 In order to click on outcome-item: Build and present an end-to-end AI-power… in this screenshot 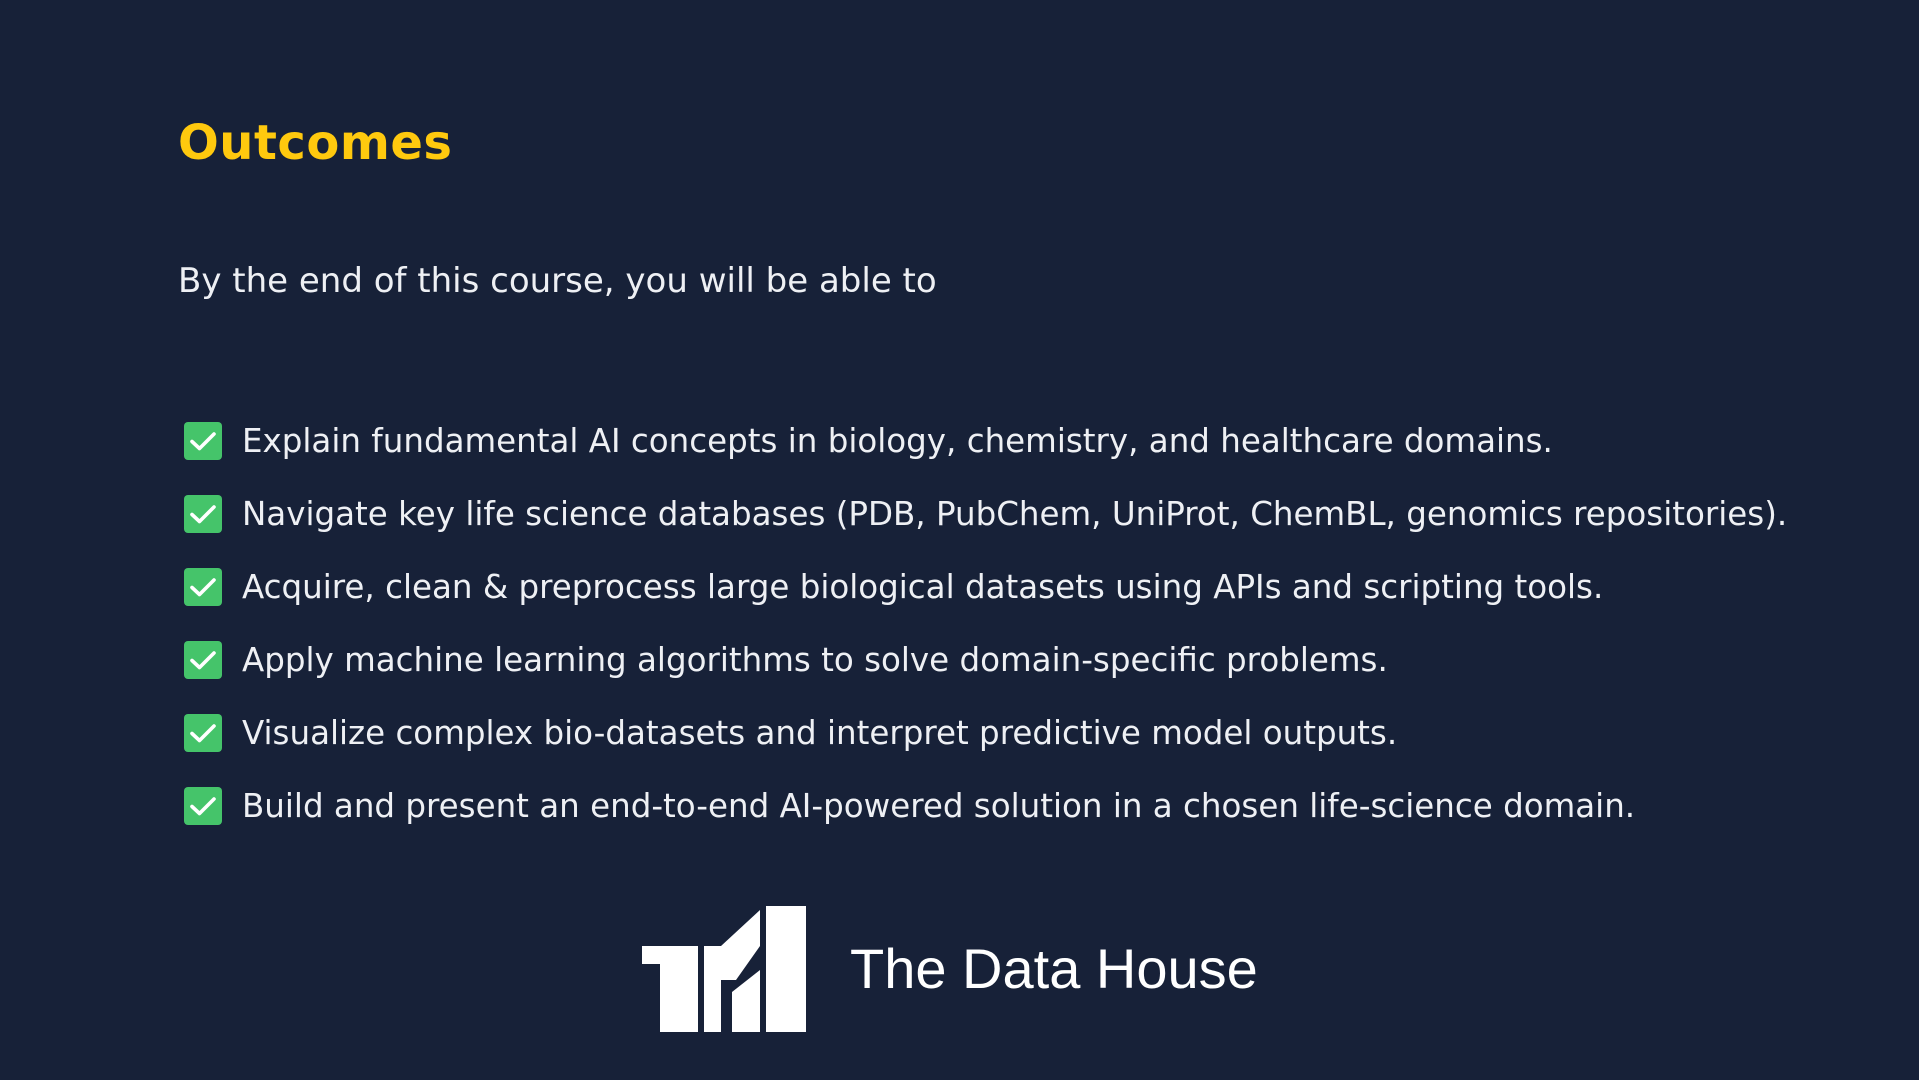, I will do `click(985, 805)`.